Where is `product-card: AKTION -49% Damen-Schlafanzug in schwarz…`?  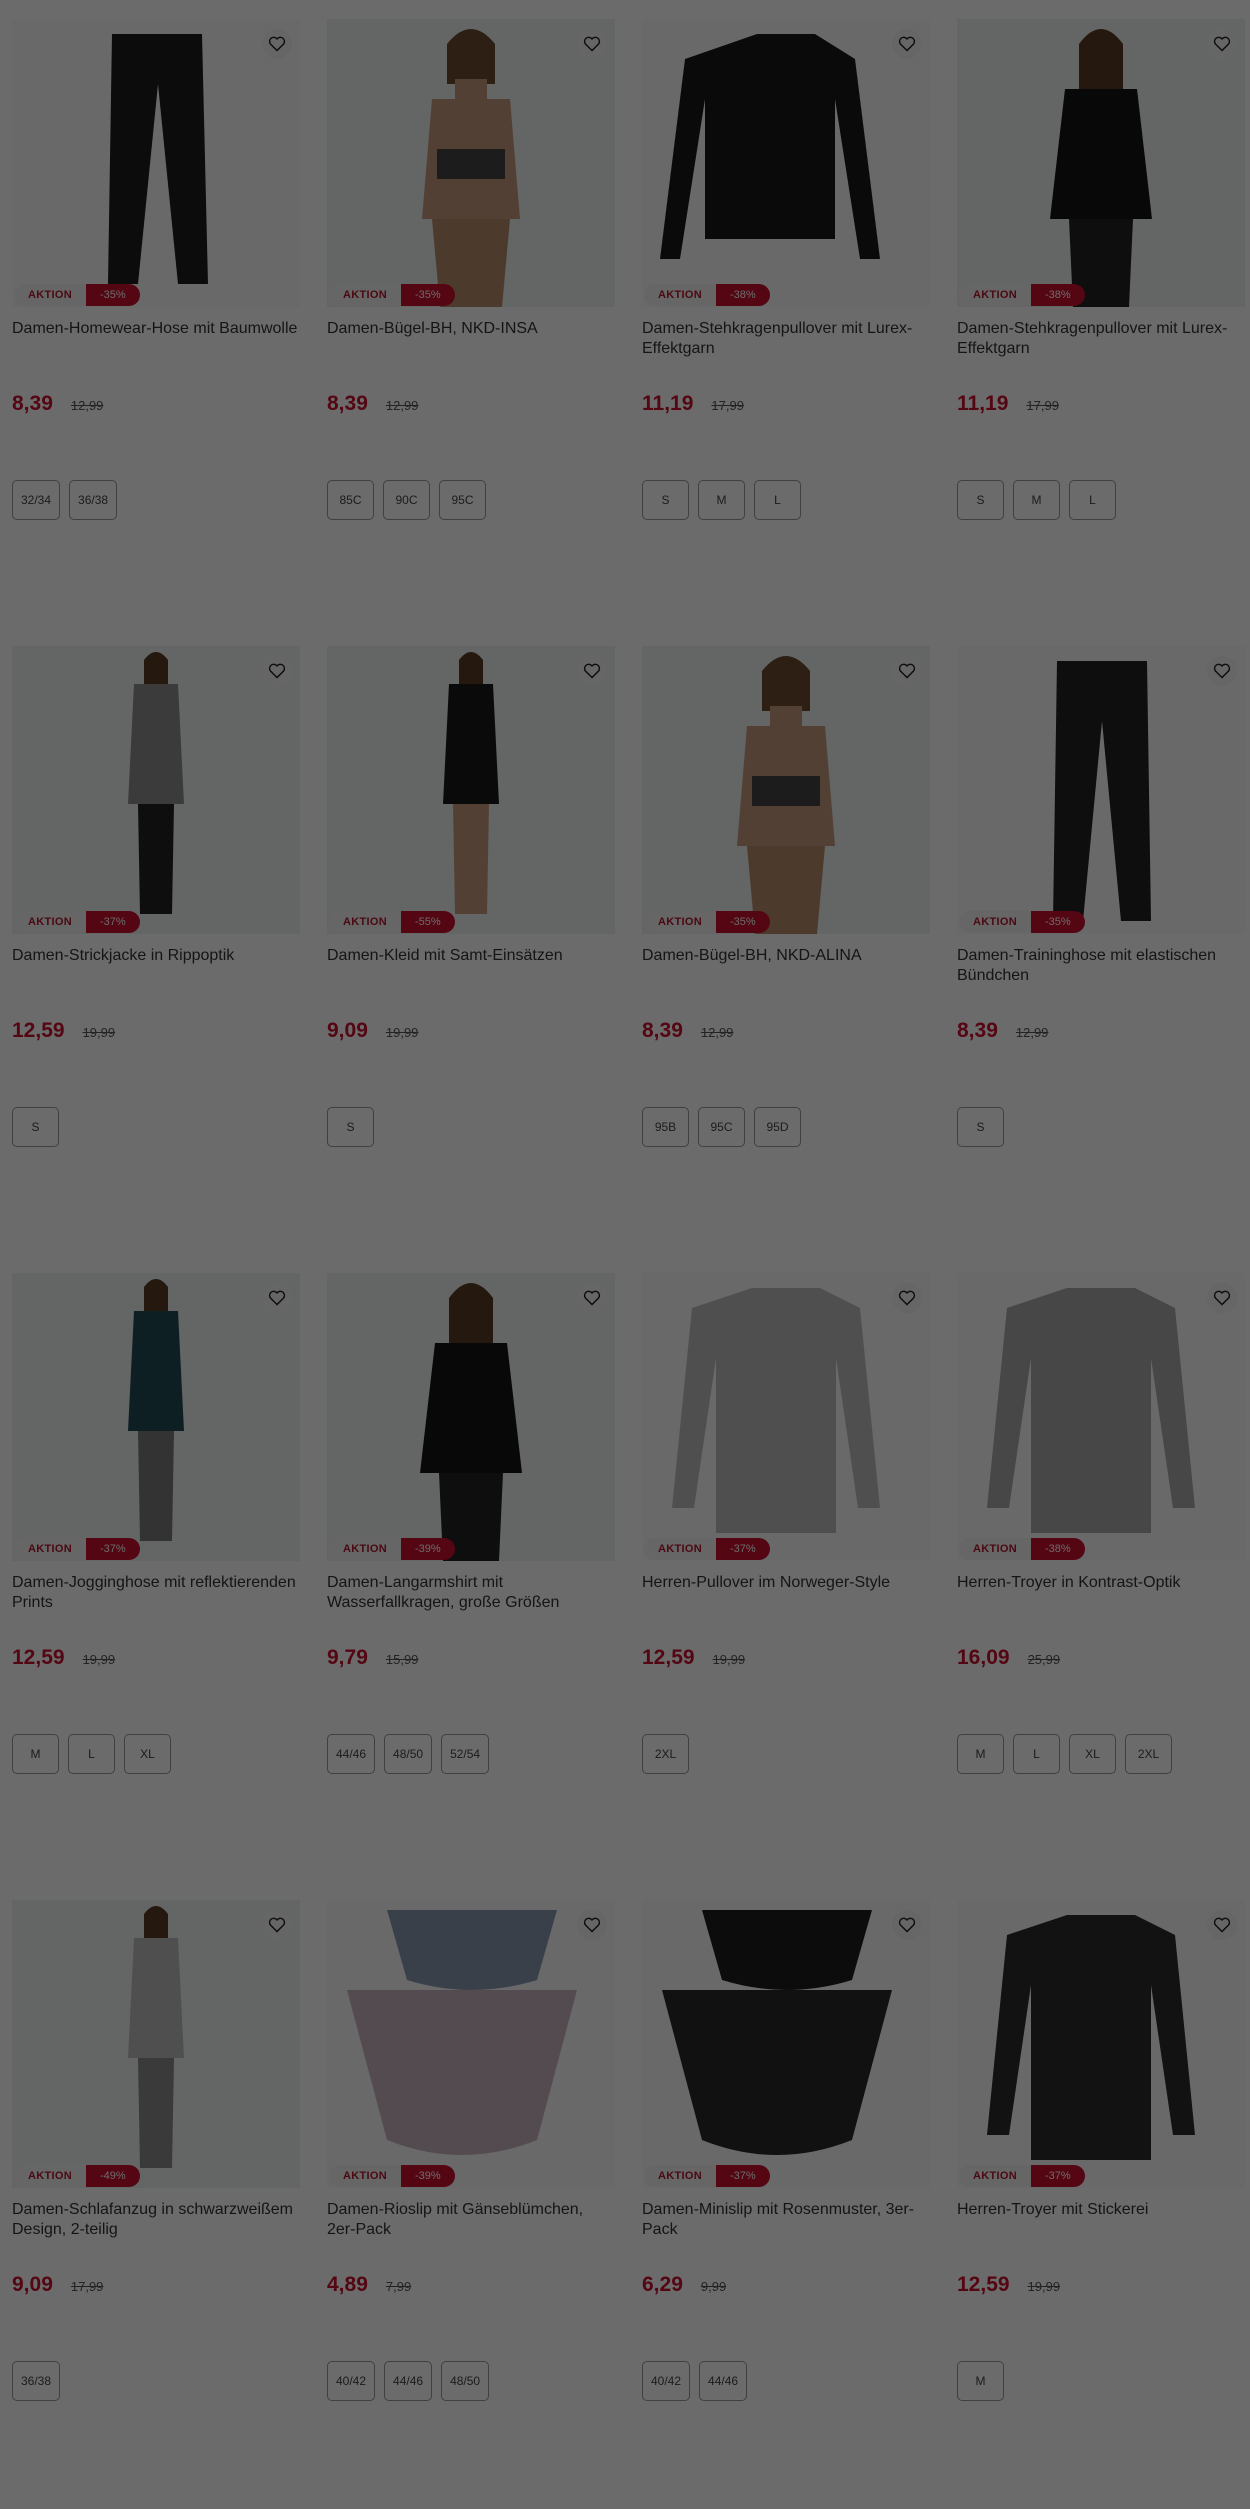 product-card: AKTION -49% Damen-Schlafanzug in schwarz… is located at coordinates (156, 2204).